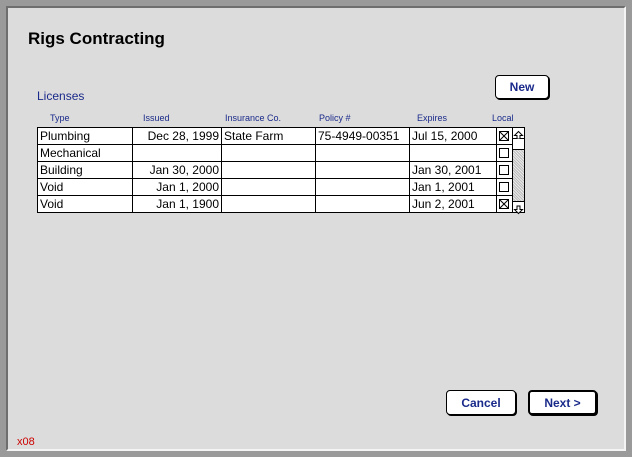  I want to click on column-header-issued: Issued, so click(156, 118).